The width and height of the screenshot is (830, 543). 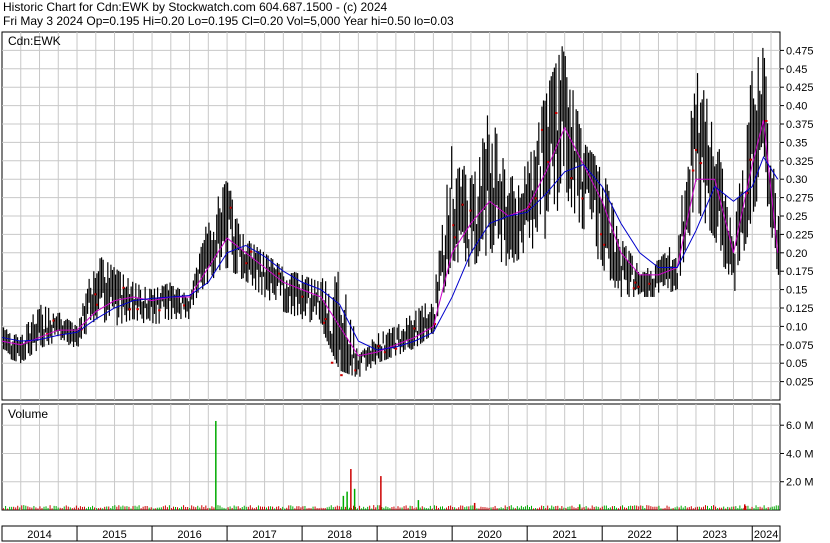 I want to click on volume-title: Volume, so click(x=28, y=414).